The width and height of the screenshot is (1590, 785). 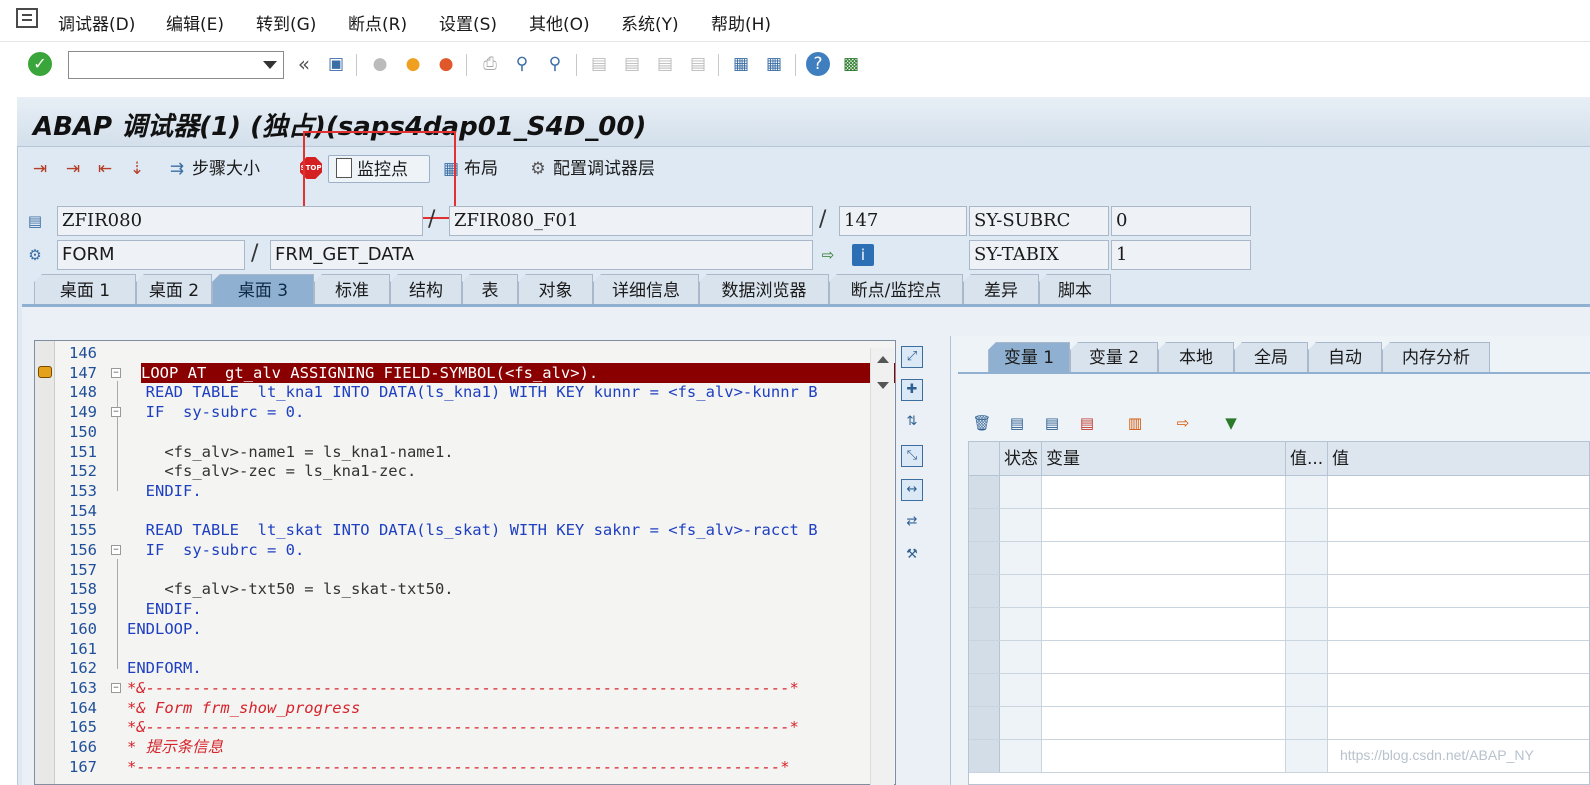 I want to click on print-icon: ⎙, so click(x=490, y=64).